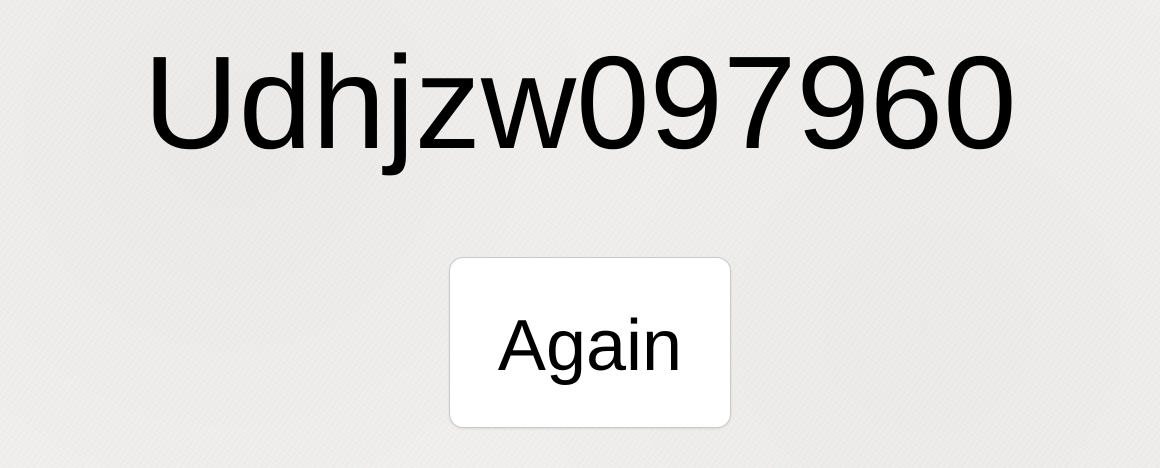  I want to click on again-button-label: Again, so click(590, 345).